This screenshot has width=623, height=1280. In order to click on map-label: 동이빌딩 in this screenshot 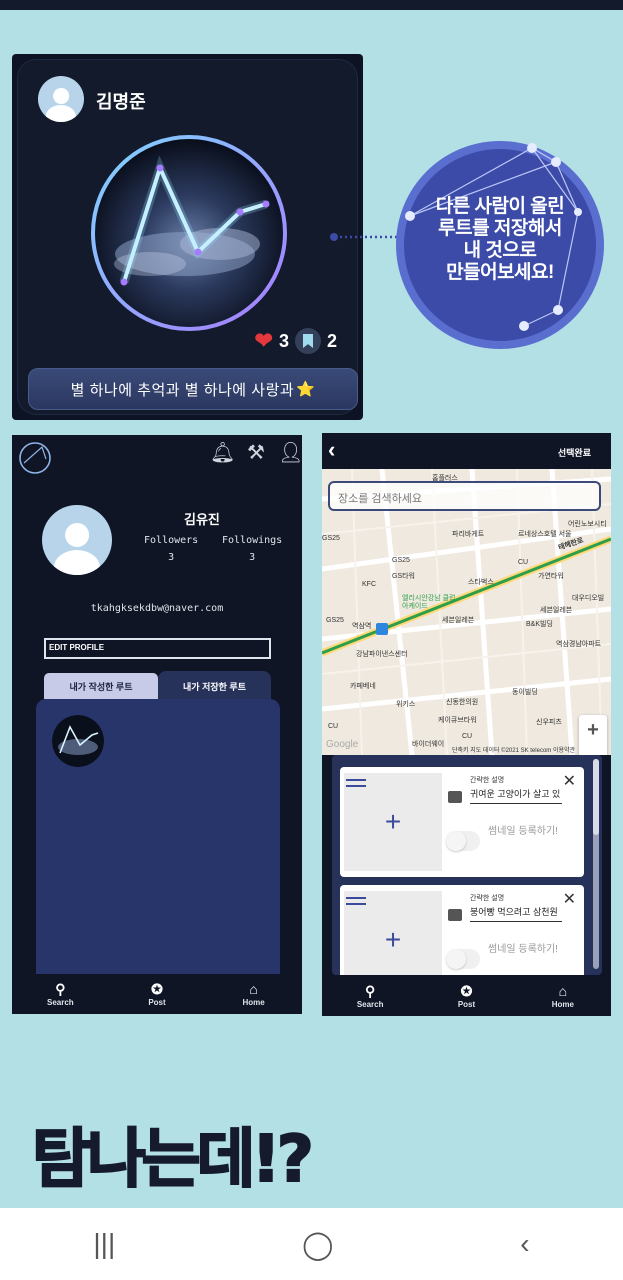, I will do `click(525, 692)`.